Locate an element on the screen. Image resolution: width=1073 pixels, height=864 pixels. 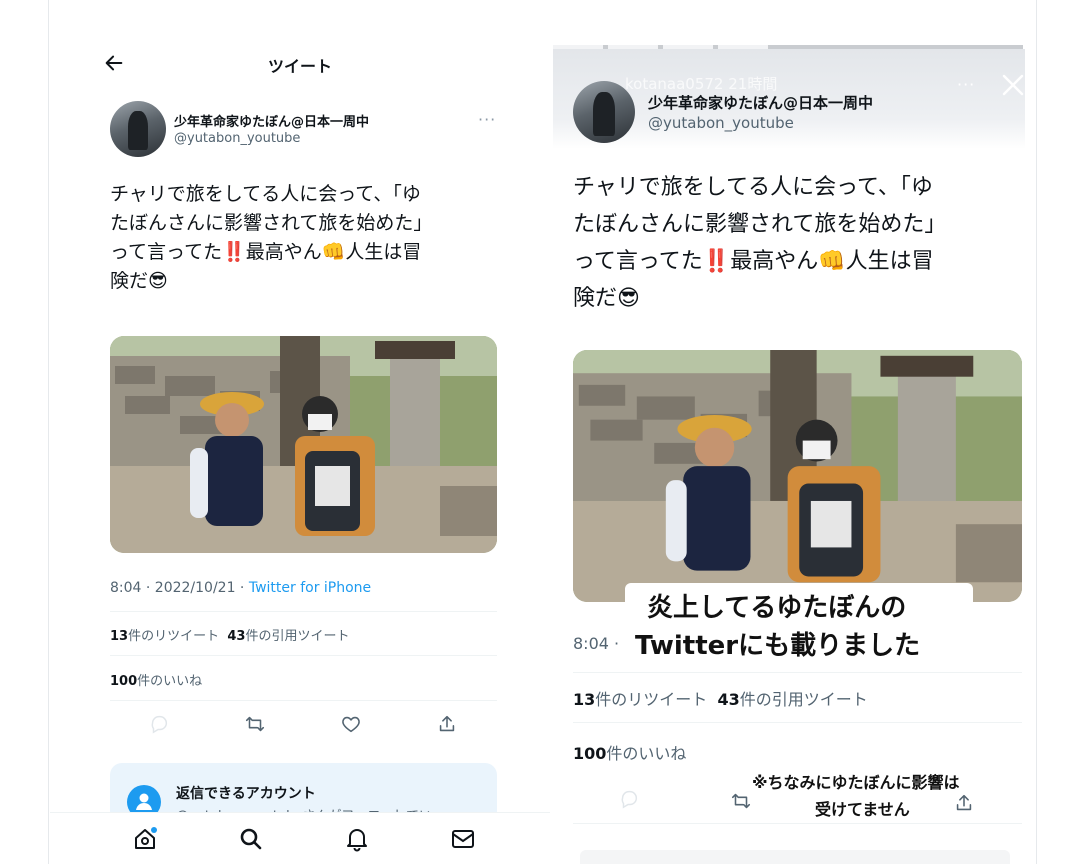
caption-line-2: Twitterにも載りました is located at coordinates (778, 646).